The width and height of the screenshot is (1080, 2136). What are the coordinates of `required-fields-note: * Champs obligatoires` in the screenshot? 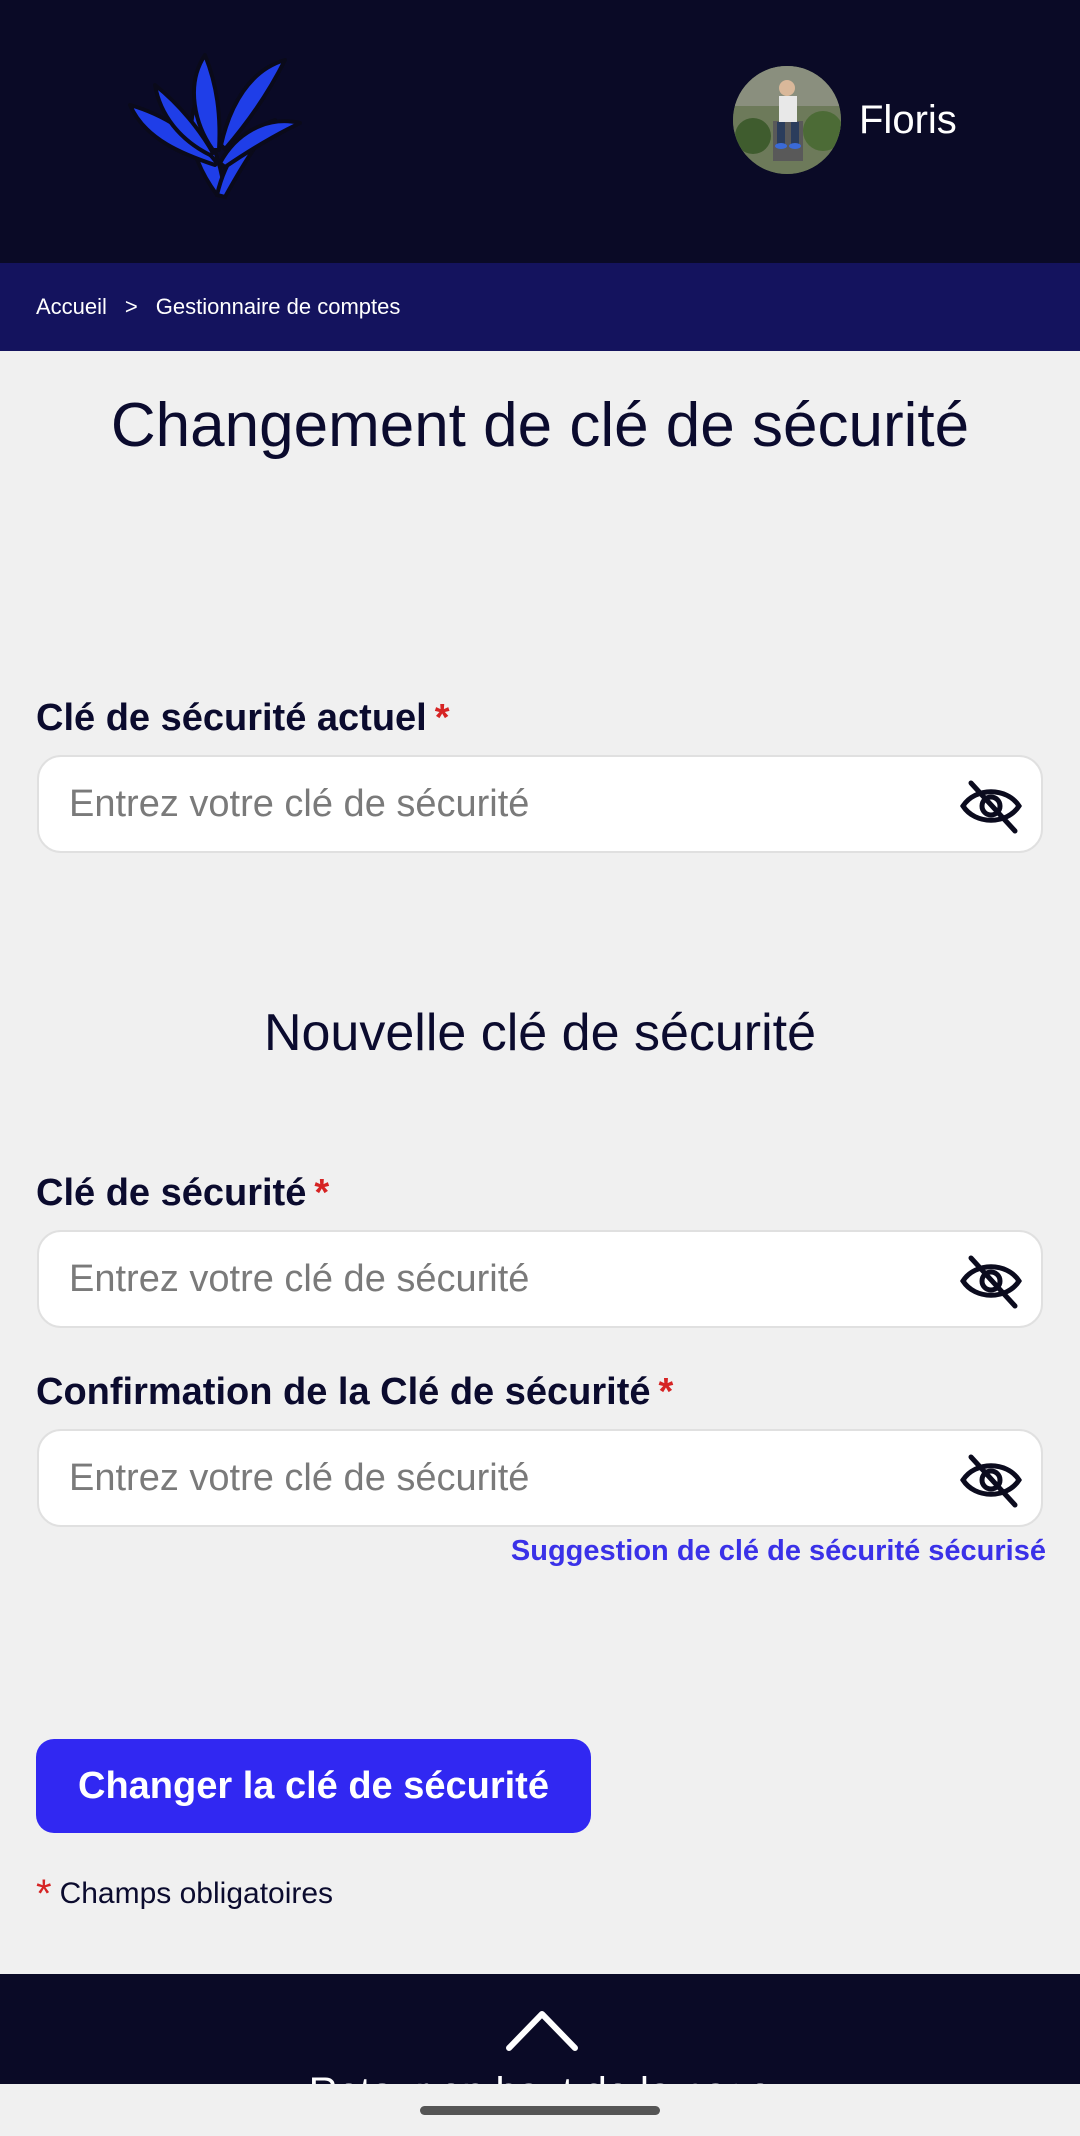 It's located at (184, 1894).